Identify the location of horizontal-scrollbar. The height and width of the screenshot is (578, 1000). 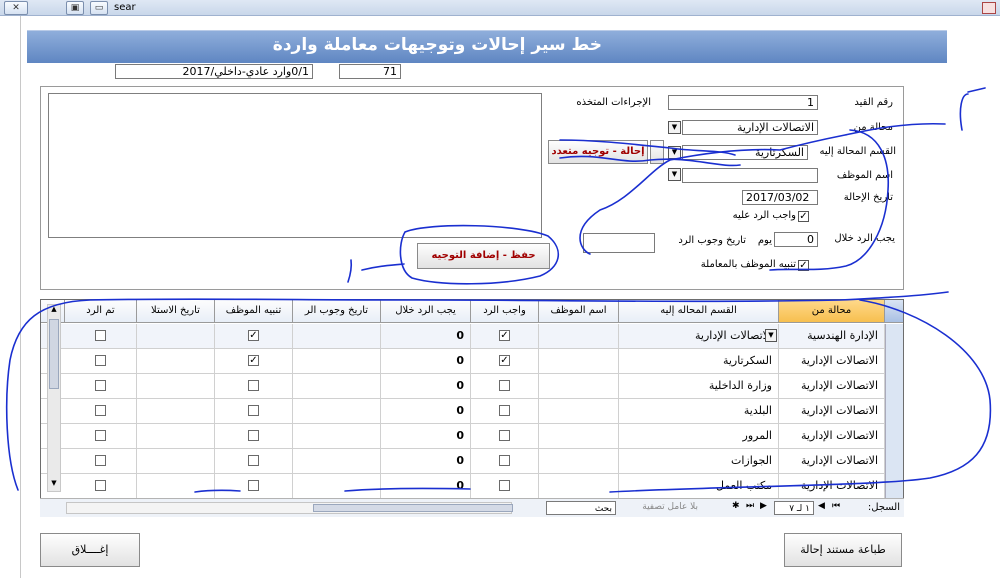
(289, 508).